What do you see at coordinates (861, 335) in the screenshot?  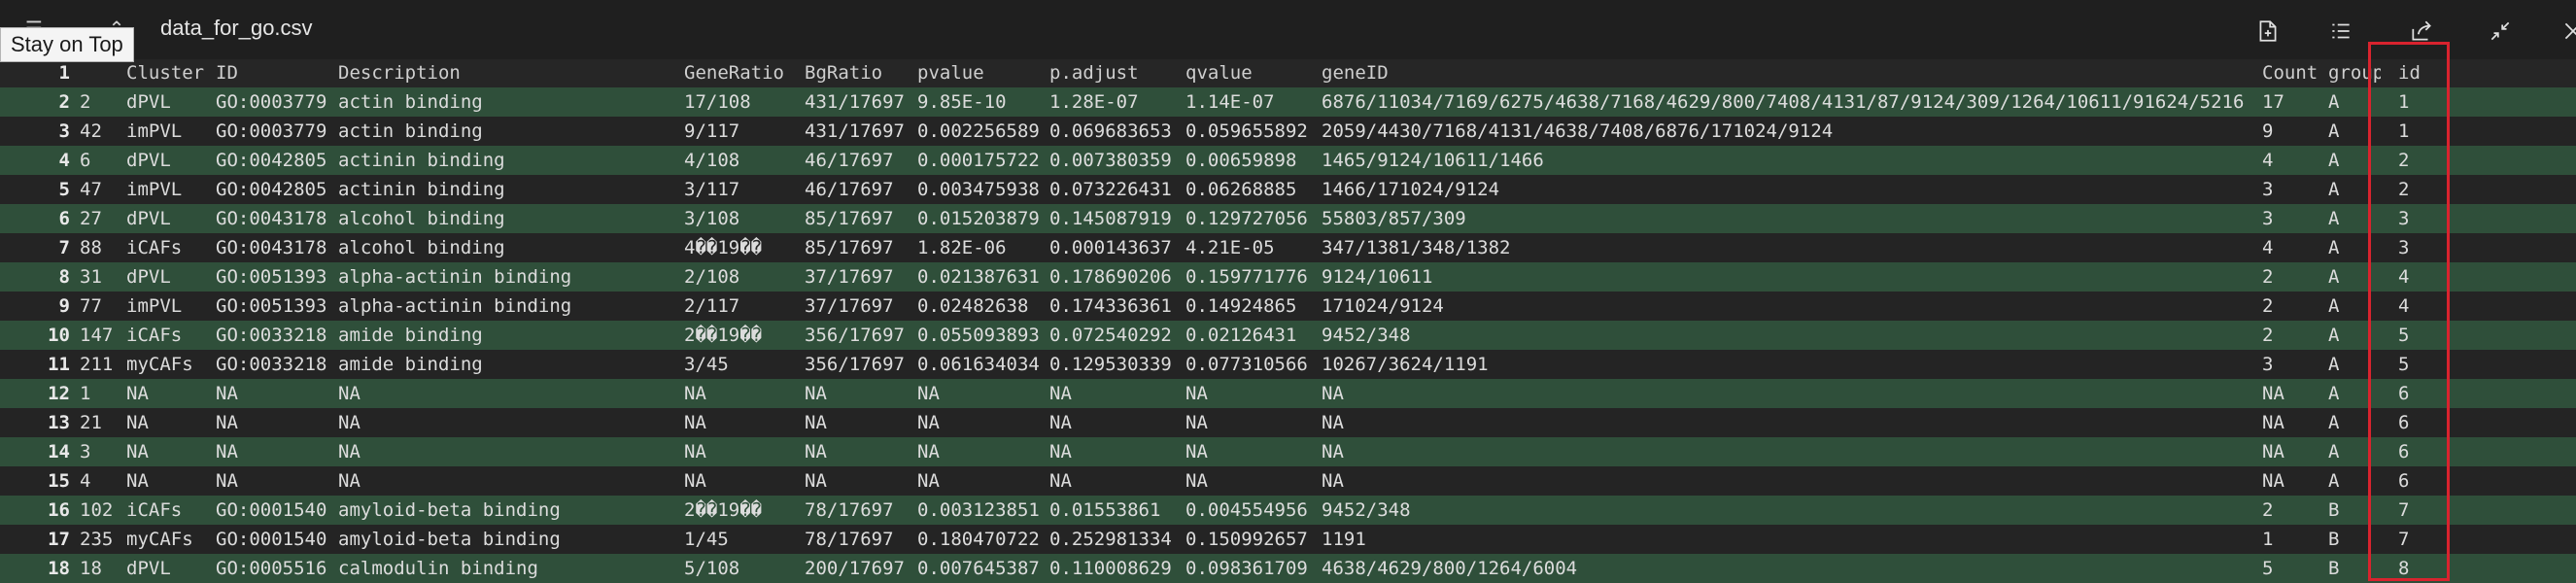 I see `table-cell: 356/17697` at bounding box center [861, 335].